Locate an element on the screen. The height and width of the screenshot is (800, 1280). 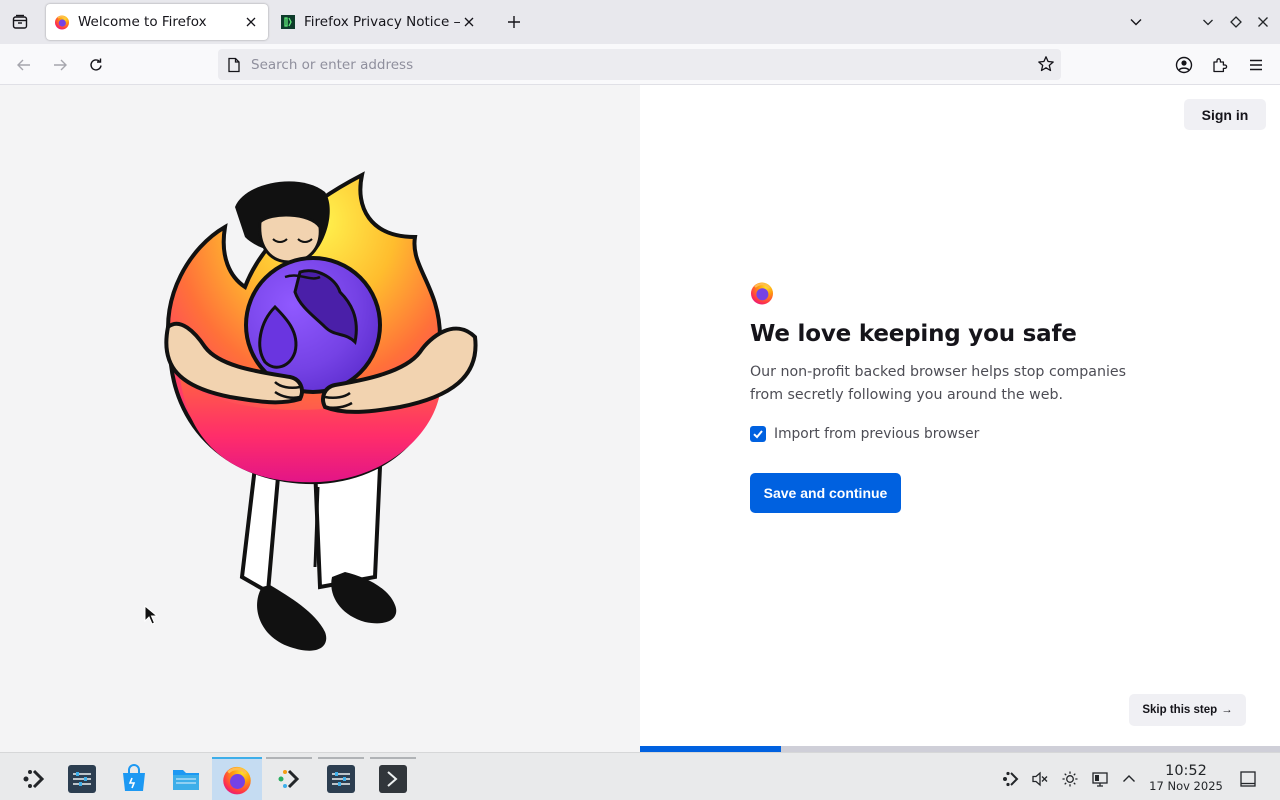
account-icon is located at coordinates (1184, 65).